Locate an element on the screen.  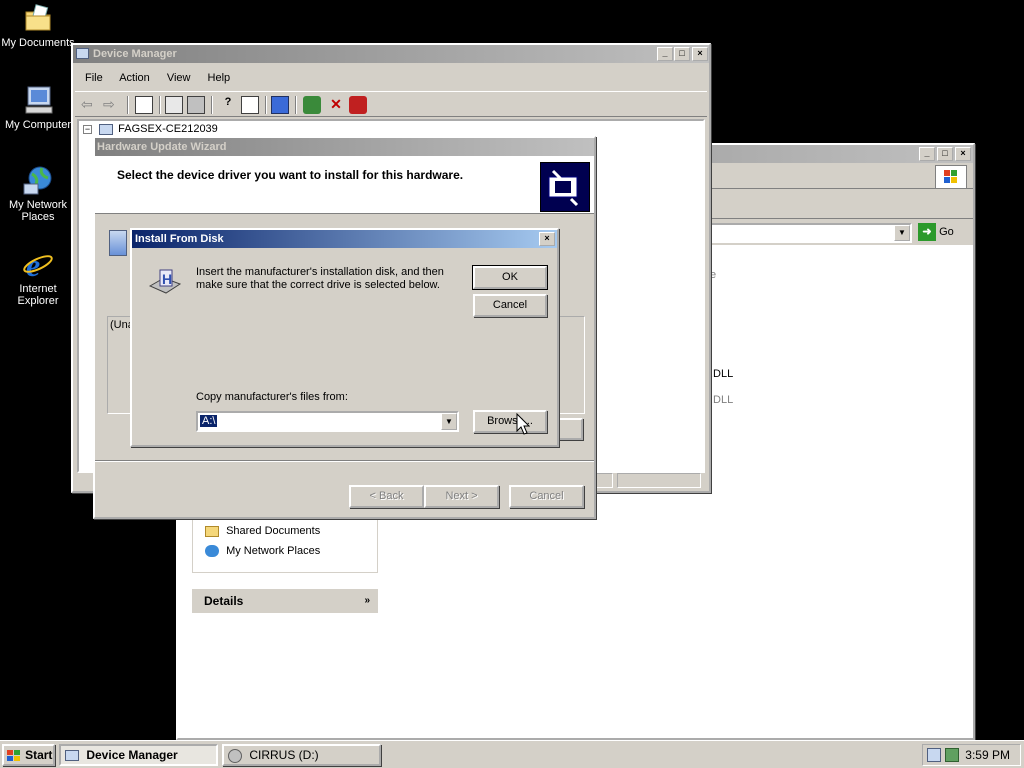
update-driver-icon is located at coordinates (312, 105).